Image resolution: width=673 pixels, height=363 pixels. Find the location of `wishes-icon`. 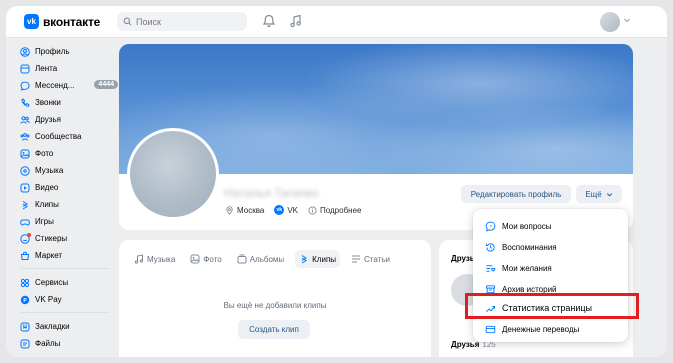

wishes-icon is located at coordinates (491, 268).